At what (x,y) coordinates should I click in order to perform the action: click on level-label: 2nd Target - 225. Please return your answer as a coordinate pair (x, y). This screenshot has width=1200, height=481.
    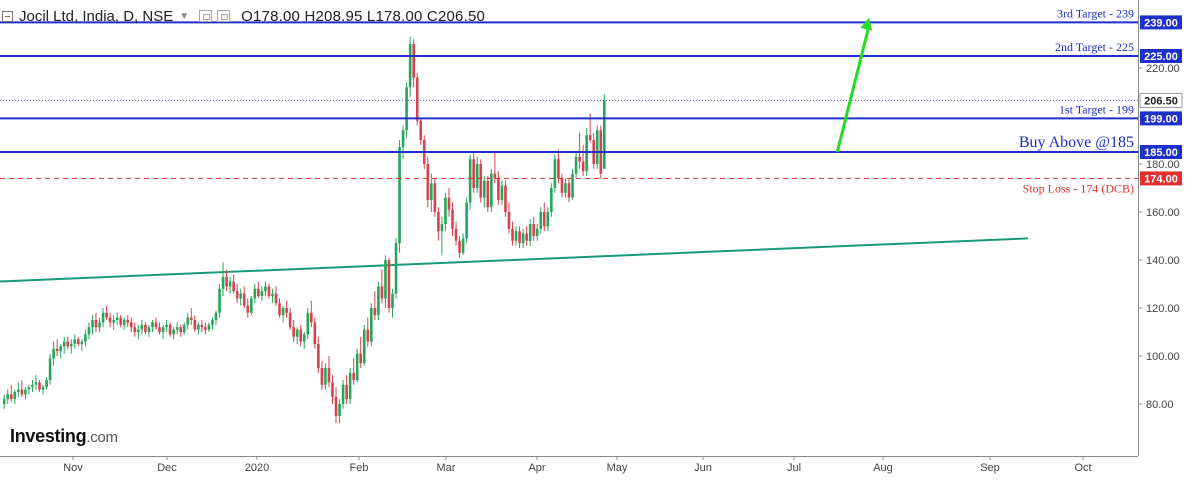
    Looking at the image, I should click on (1094, 47).